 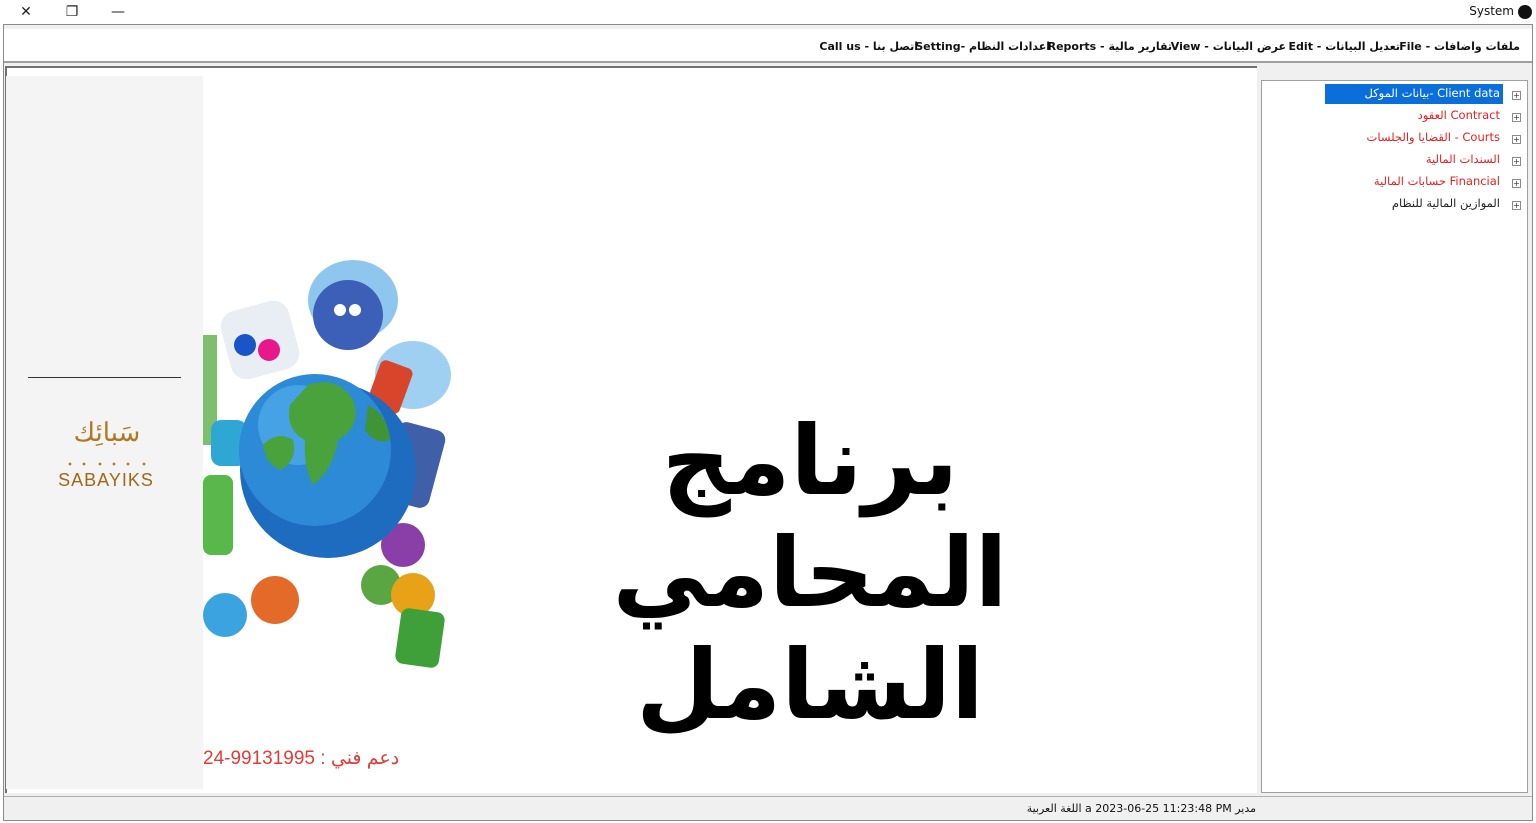 What do you see at coordinates (1433, 138) in the screenshot?
I see `tree-item-courts: Courts - القضايا والجلسات` at bounding box center [1433, 138].